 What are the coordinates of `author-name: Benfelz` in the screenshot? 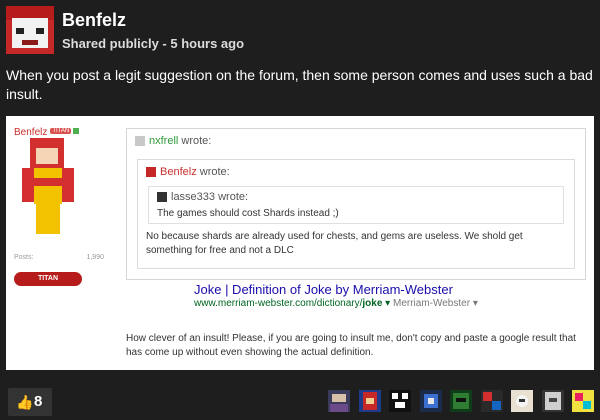 It's located at (94, 20).